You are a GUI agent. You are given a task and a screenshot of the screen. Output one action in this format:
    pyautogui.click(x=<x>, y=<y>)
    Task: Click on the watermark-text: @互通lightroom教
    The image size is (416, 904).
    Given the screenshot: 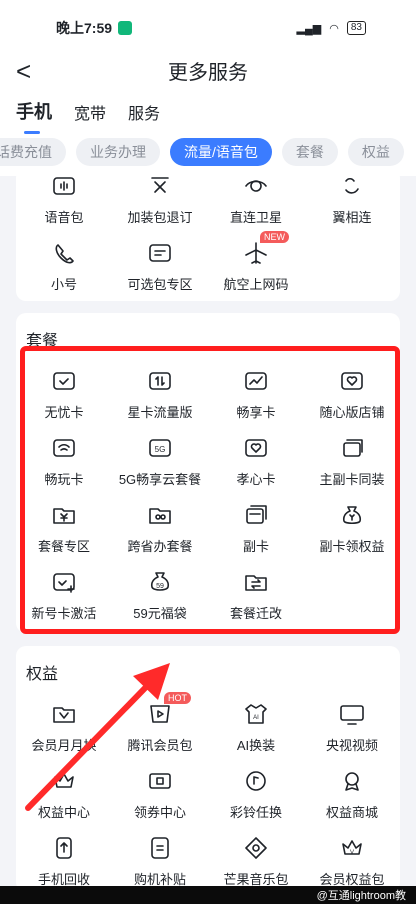 What is the action you would take?
    pyautogui.click(x=361, y=896)
    